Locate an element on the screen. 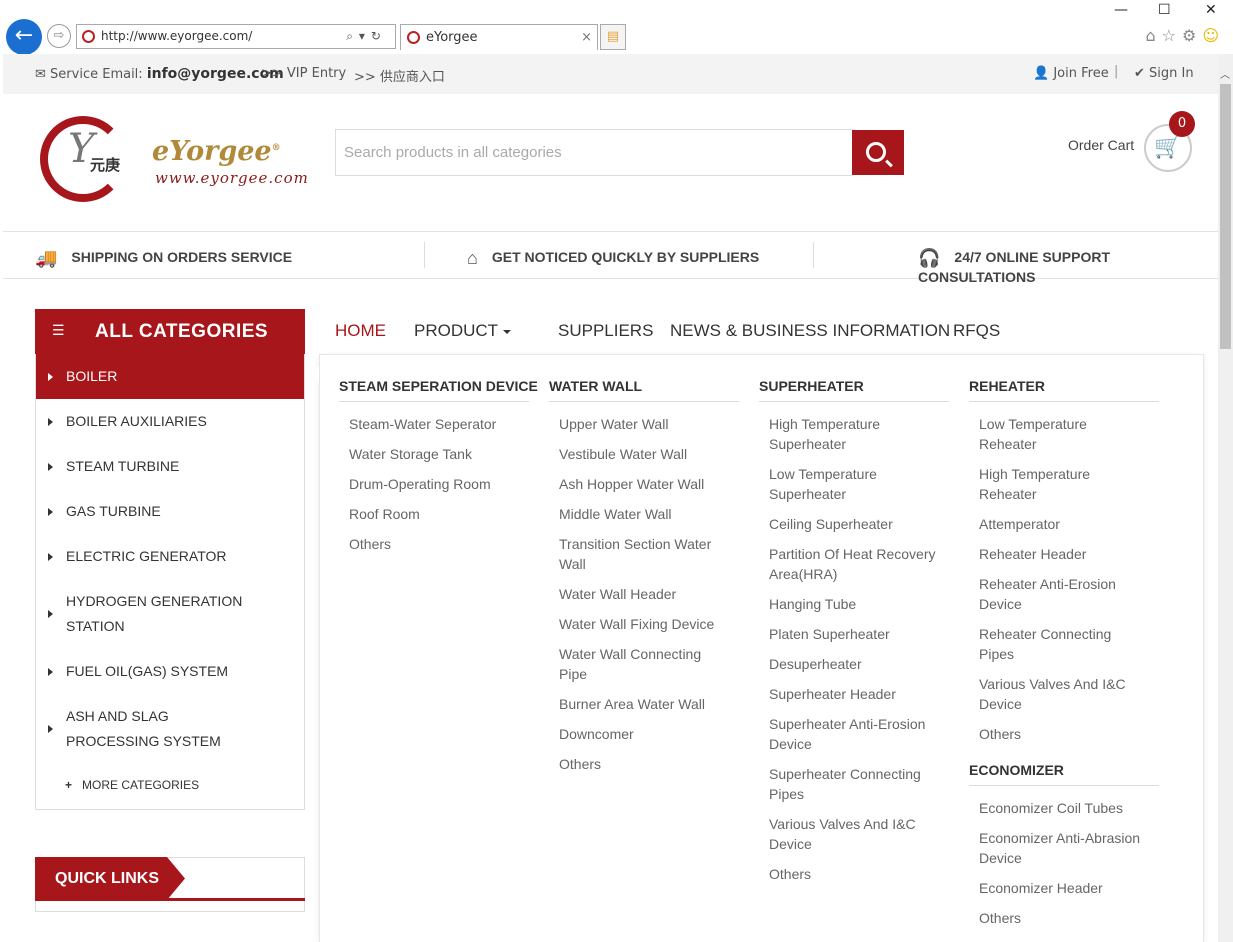 This screenshot has height=942, width=1233. nav-news: NEWS & BUSINESS INFORMATION is located at coordinates (810, 331).